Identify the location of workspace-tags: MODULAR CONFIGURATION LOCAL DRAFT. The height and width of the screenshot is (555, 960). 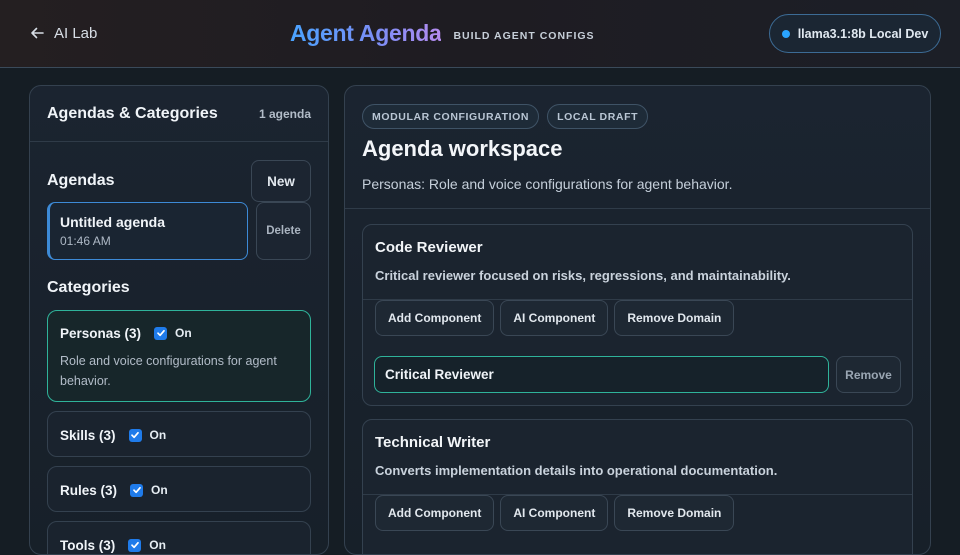
(505, 116).